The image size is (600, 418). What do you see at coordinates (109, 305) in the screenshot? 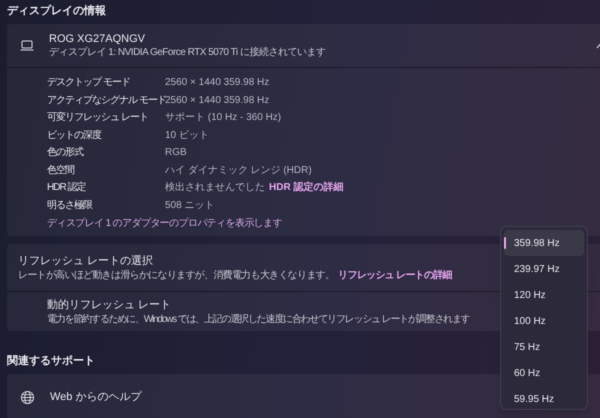
I see `setting-title: 動的リフレッシュ レート` at bounding box center [109, 305].